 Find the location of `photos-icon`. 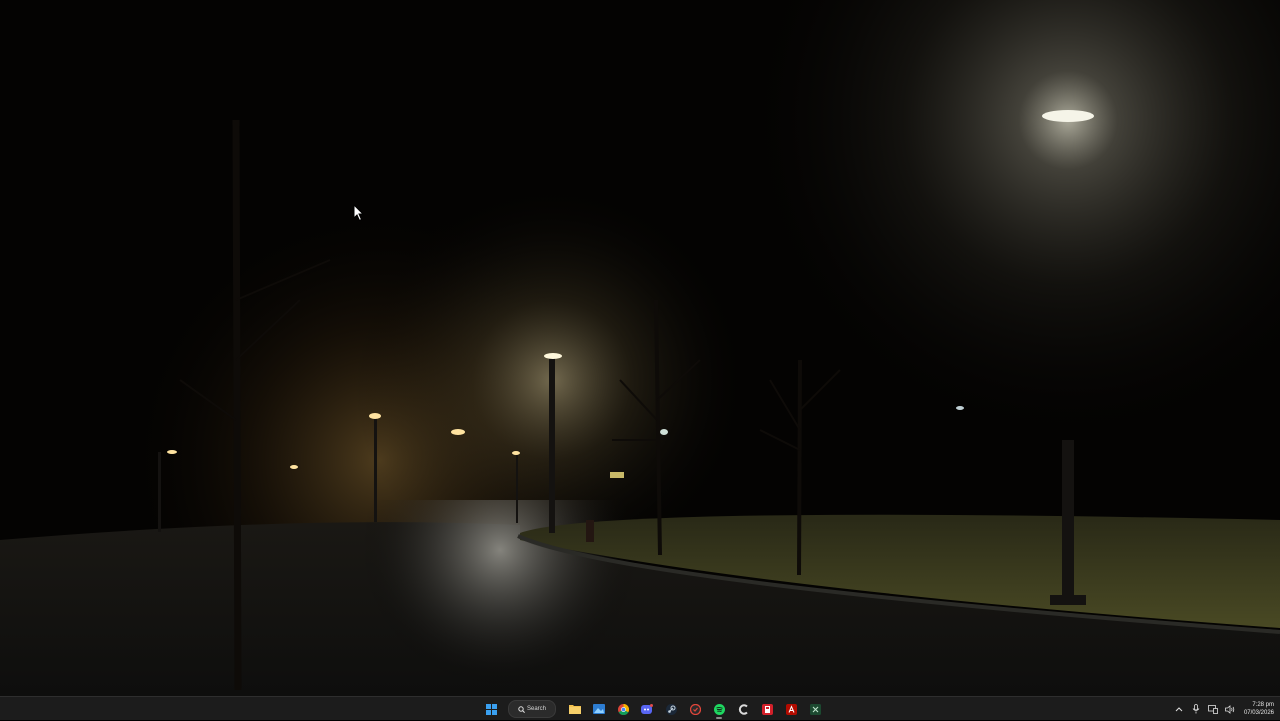

photos-icon is located at coordinates (599, 709).